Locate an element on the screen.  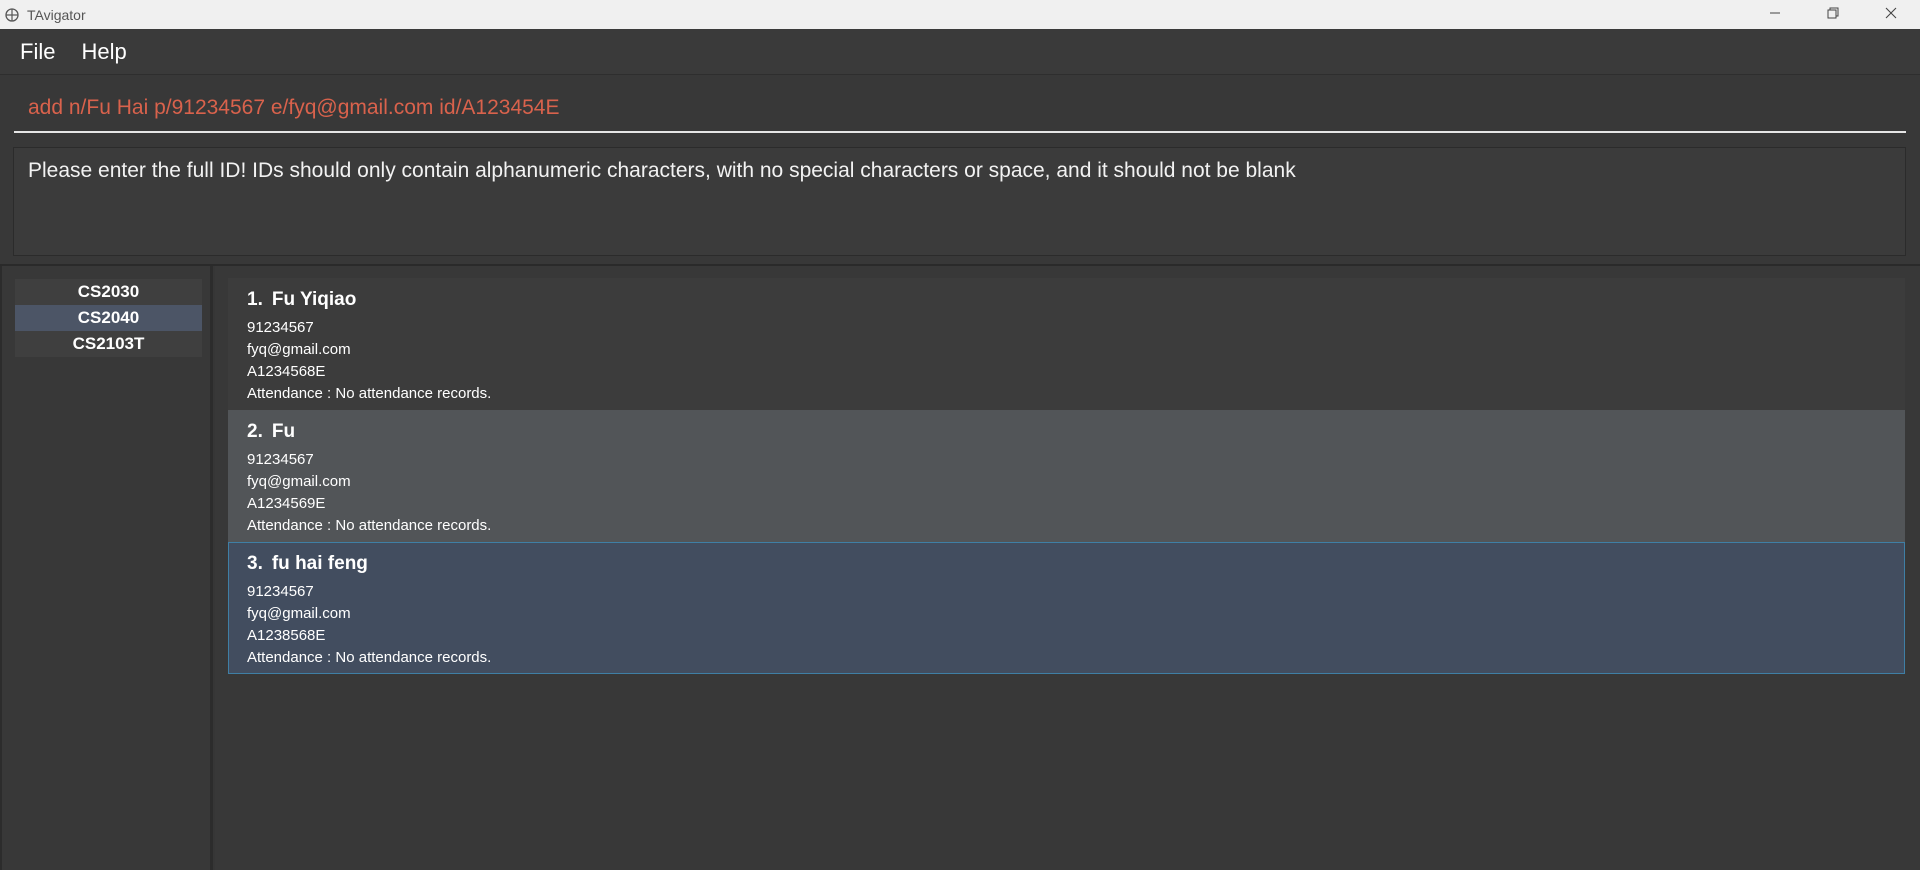
window-title: TAvigator is located at coordinates (56, 14).